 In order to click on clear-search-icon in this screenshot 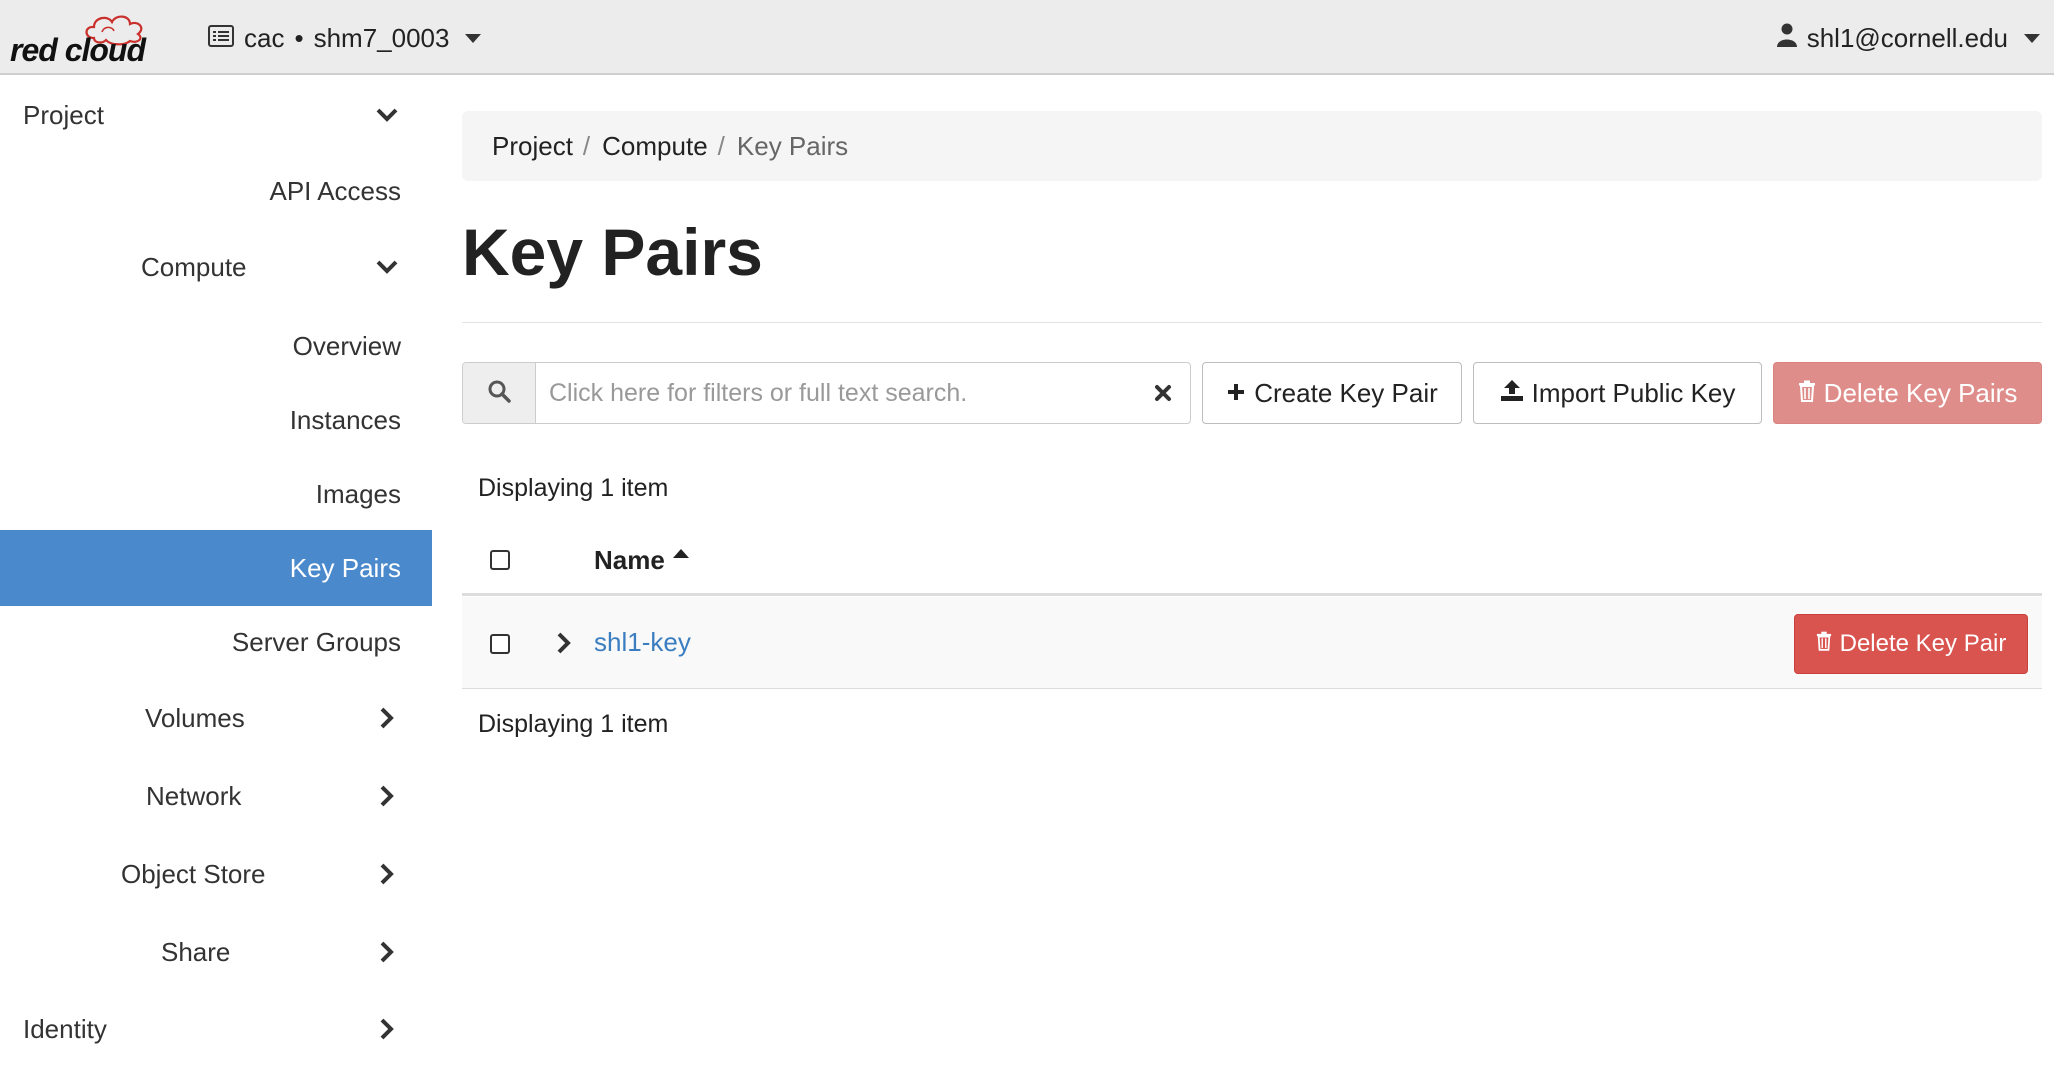, I will do `click(1163, 393)`.